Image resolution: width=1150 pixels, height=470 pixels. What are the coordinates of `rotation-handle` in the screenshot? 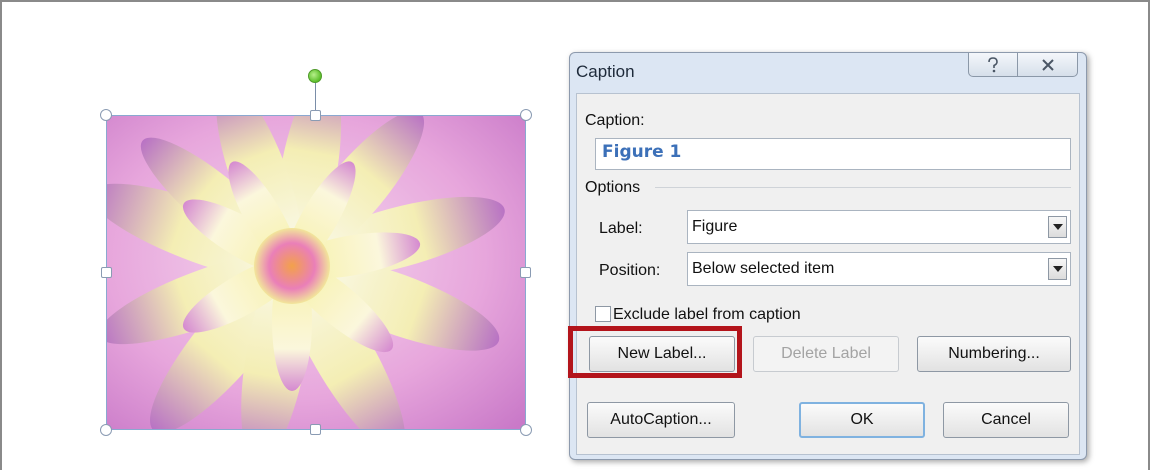 It's located at (315, 76).